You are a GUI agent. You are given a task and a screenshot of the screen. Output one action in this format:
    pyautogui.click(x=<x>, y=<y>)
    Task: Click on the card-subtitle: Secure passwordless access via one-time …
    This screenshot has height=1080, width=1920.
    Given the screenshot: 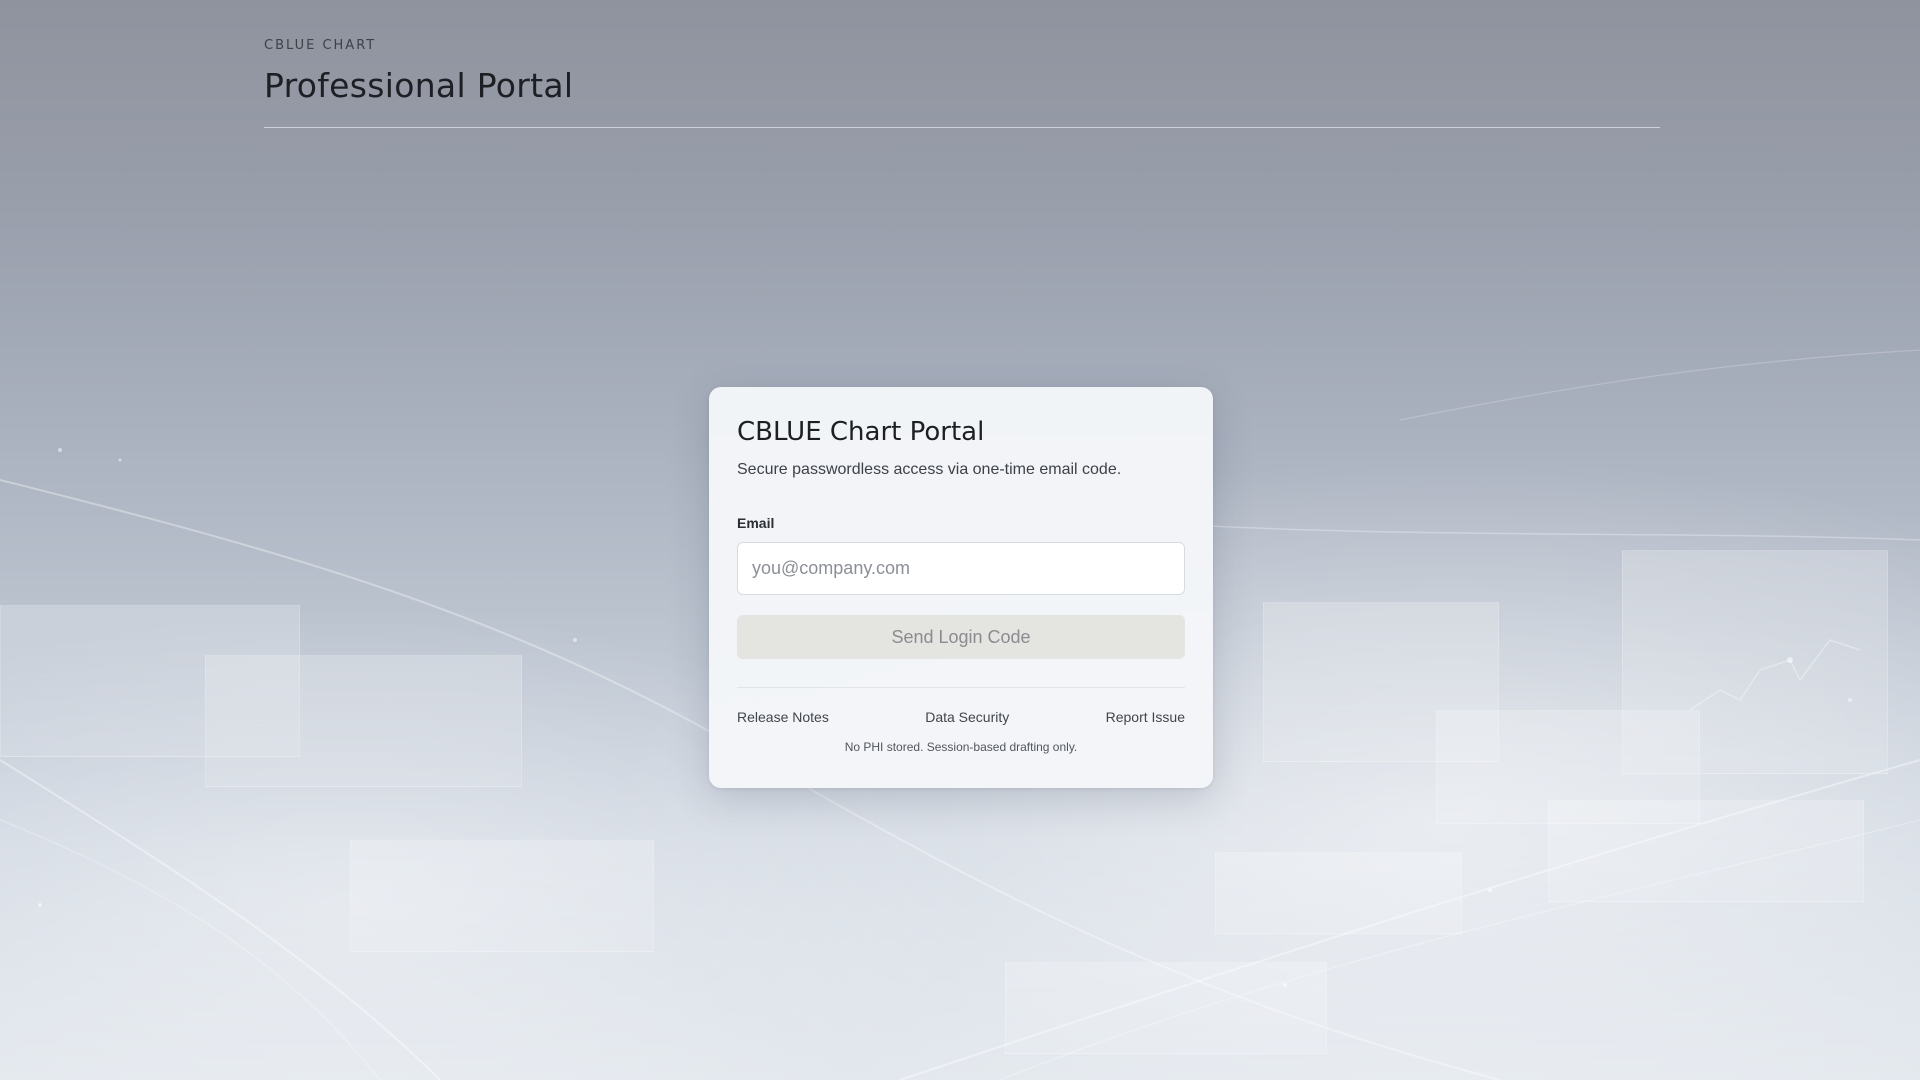 What is the action you would take?
    pyautogui.click(x=929, y=469)
    